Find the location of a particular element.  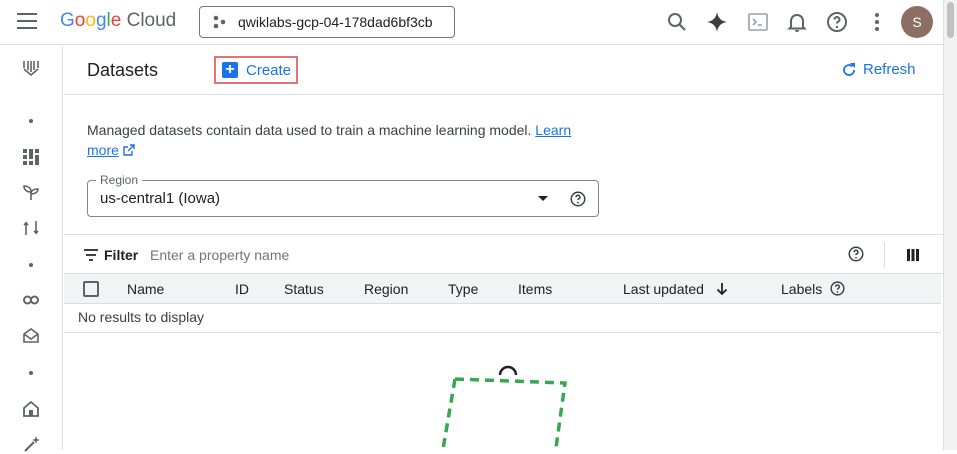

scrollbar is located at coordinates (950, 225).